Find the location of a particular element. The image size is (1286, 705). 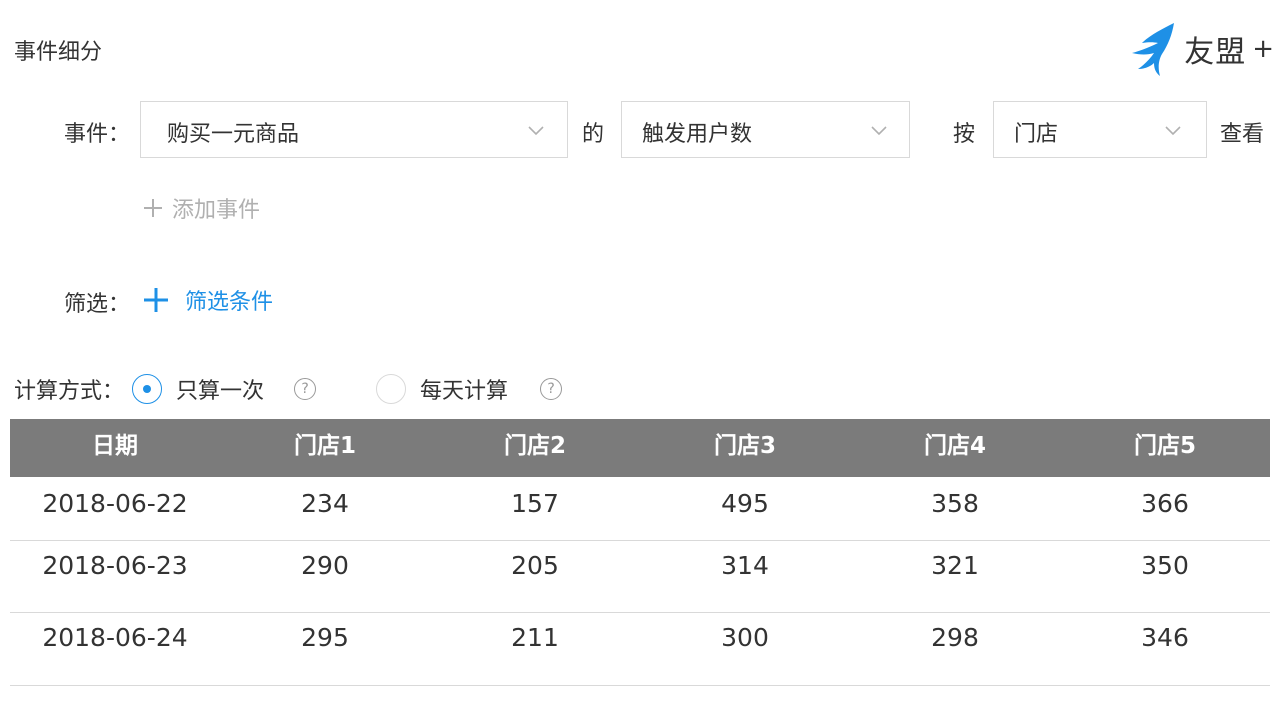

event-select-value: 购买一元商品 is located at coordinates (233, 134).